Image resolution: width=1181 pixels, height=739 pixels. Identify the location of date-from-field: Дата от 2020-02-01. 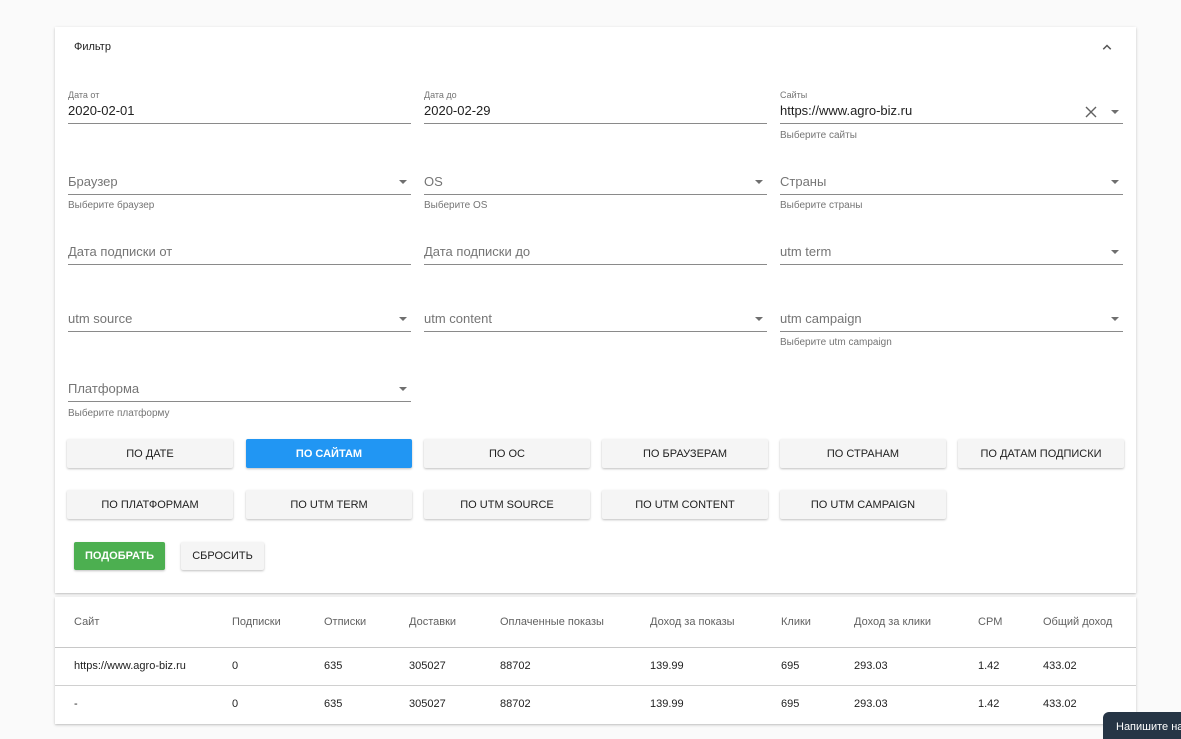
(239, 117).